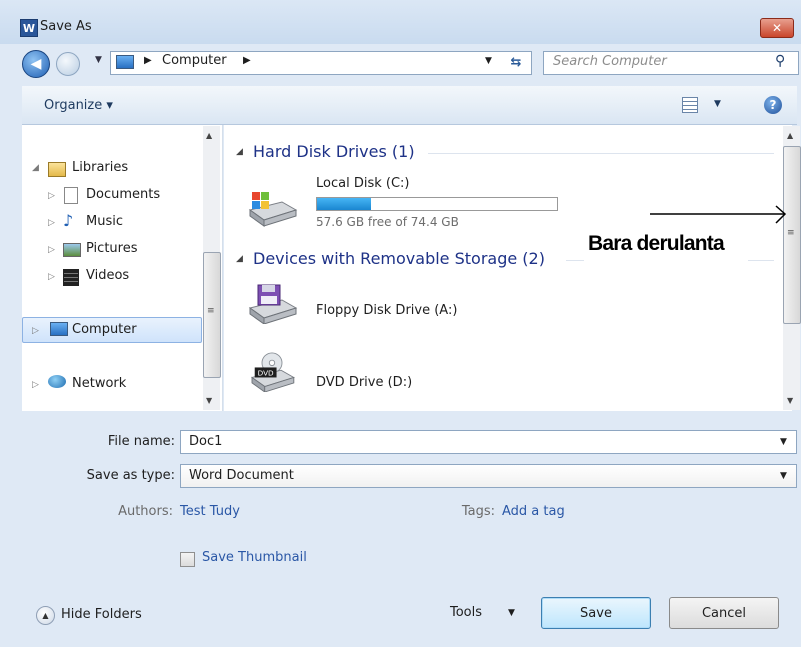 The width and height of the screenshot is (801, 647). What do you see at coordinates (266, 373) in the screenshot?
I see `dvd-badge: DVD` at bounding box center [266, 373].